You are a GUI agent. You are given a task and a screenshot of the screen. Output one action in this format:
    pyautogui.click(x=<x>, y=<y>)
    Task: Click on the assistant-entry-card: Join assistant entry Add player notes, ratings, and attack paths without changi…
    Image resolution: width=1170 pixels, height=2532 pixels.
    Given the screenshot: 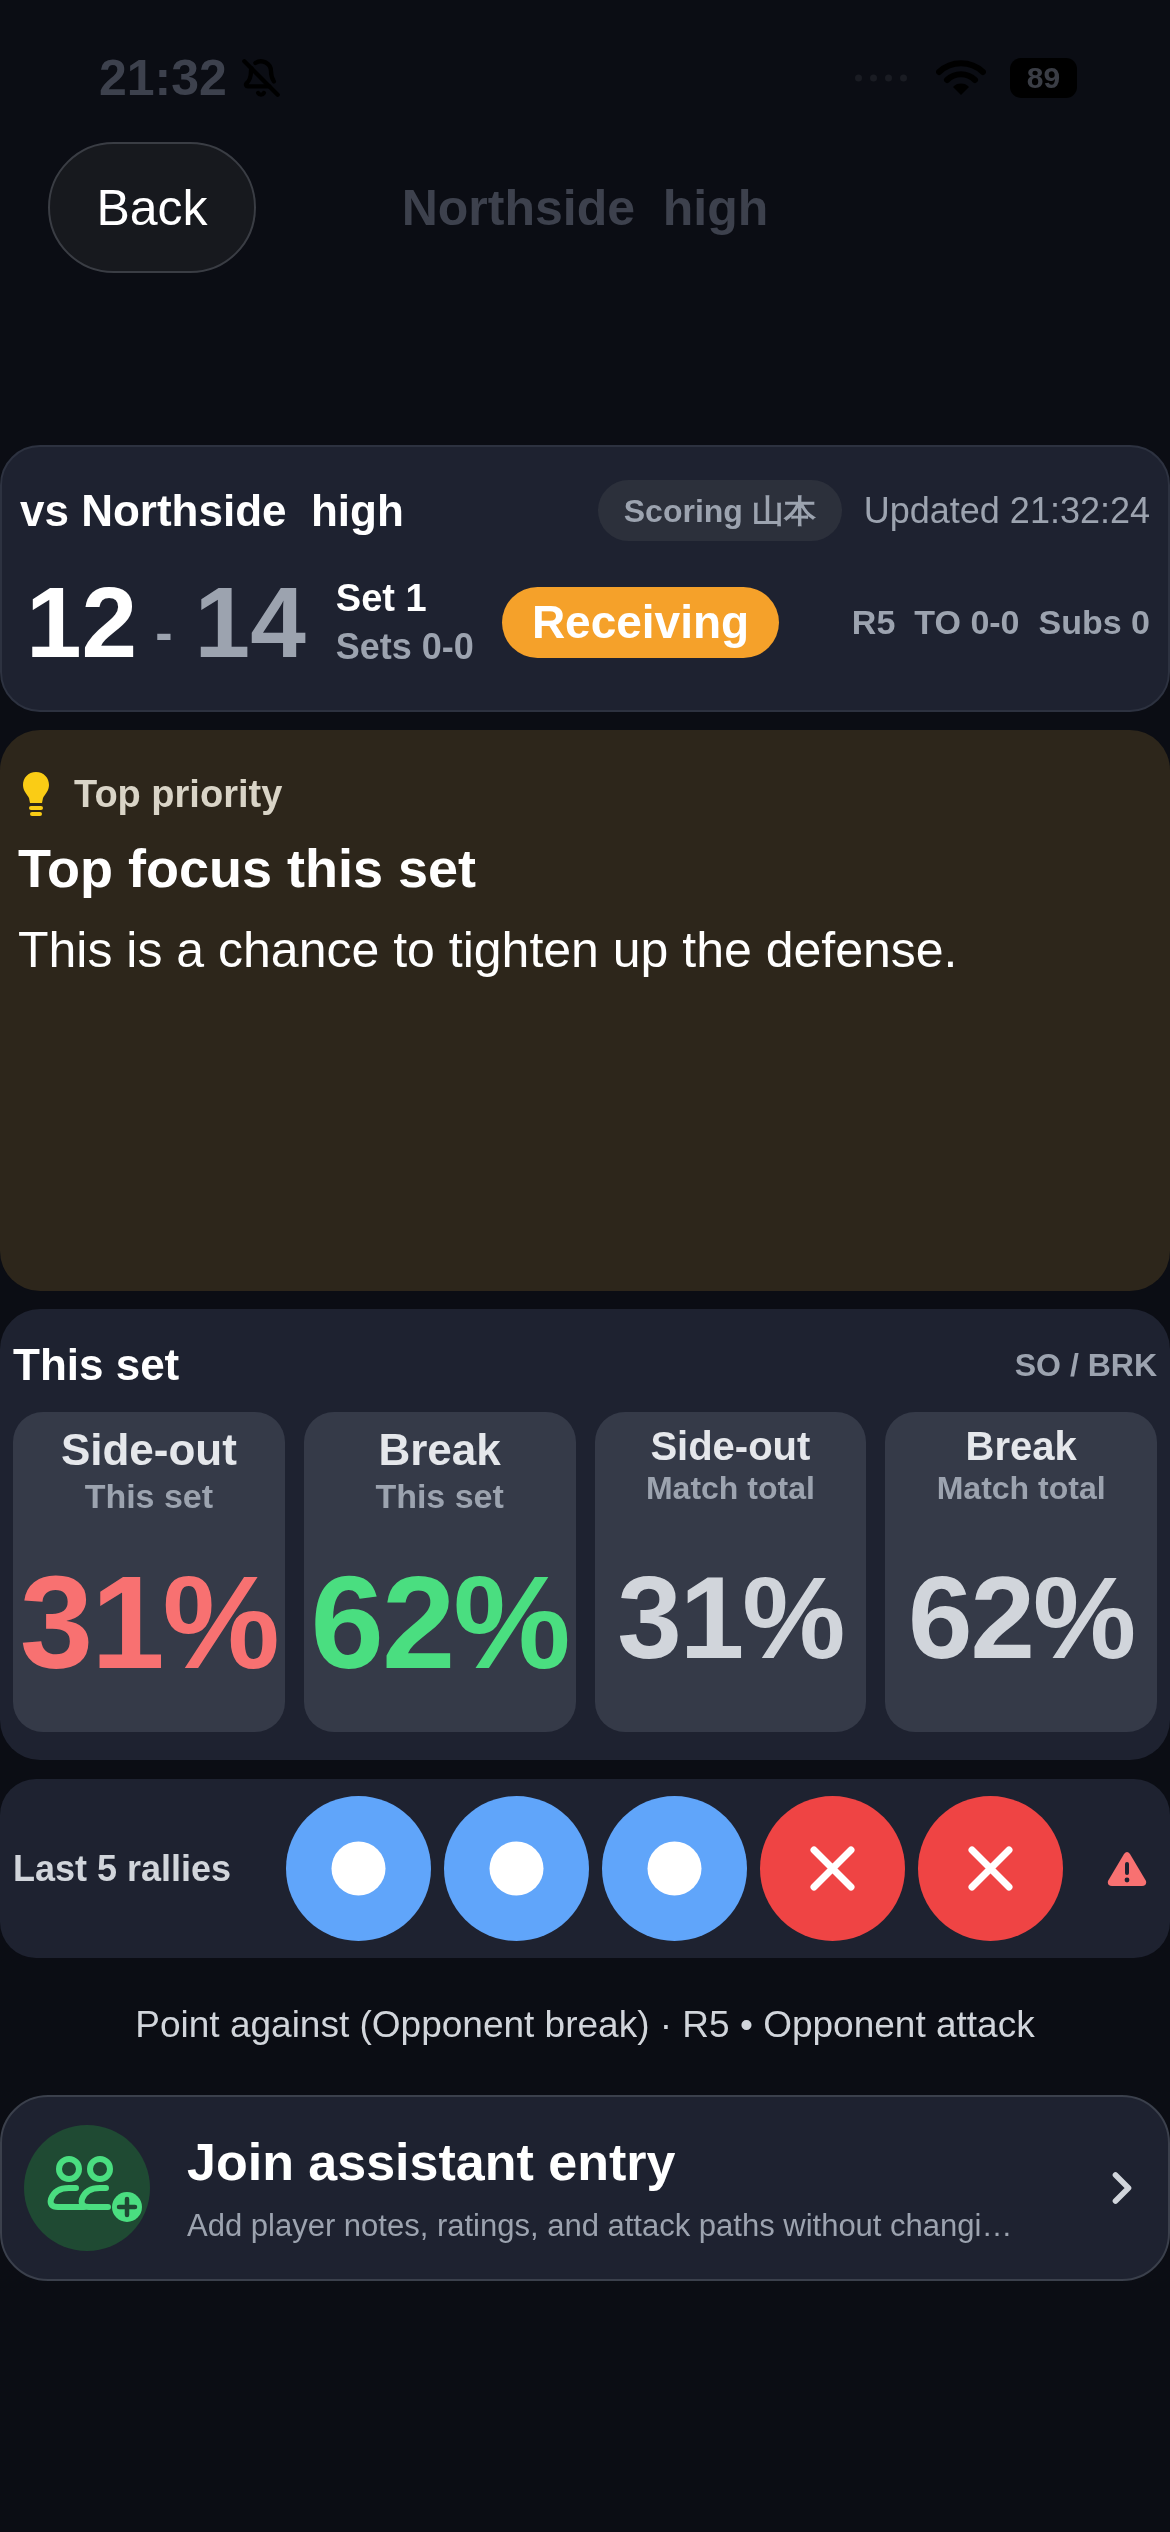 What is the action you would take?
    pyautogui.click(x=585, y=2188)
    